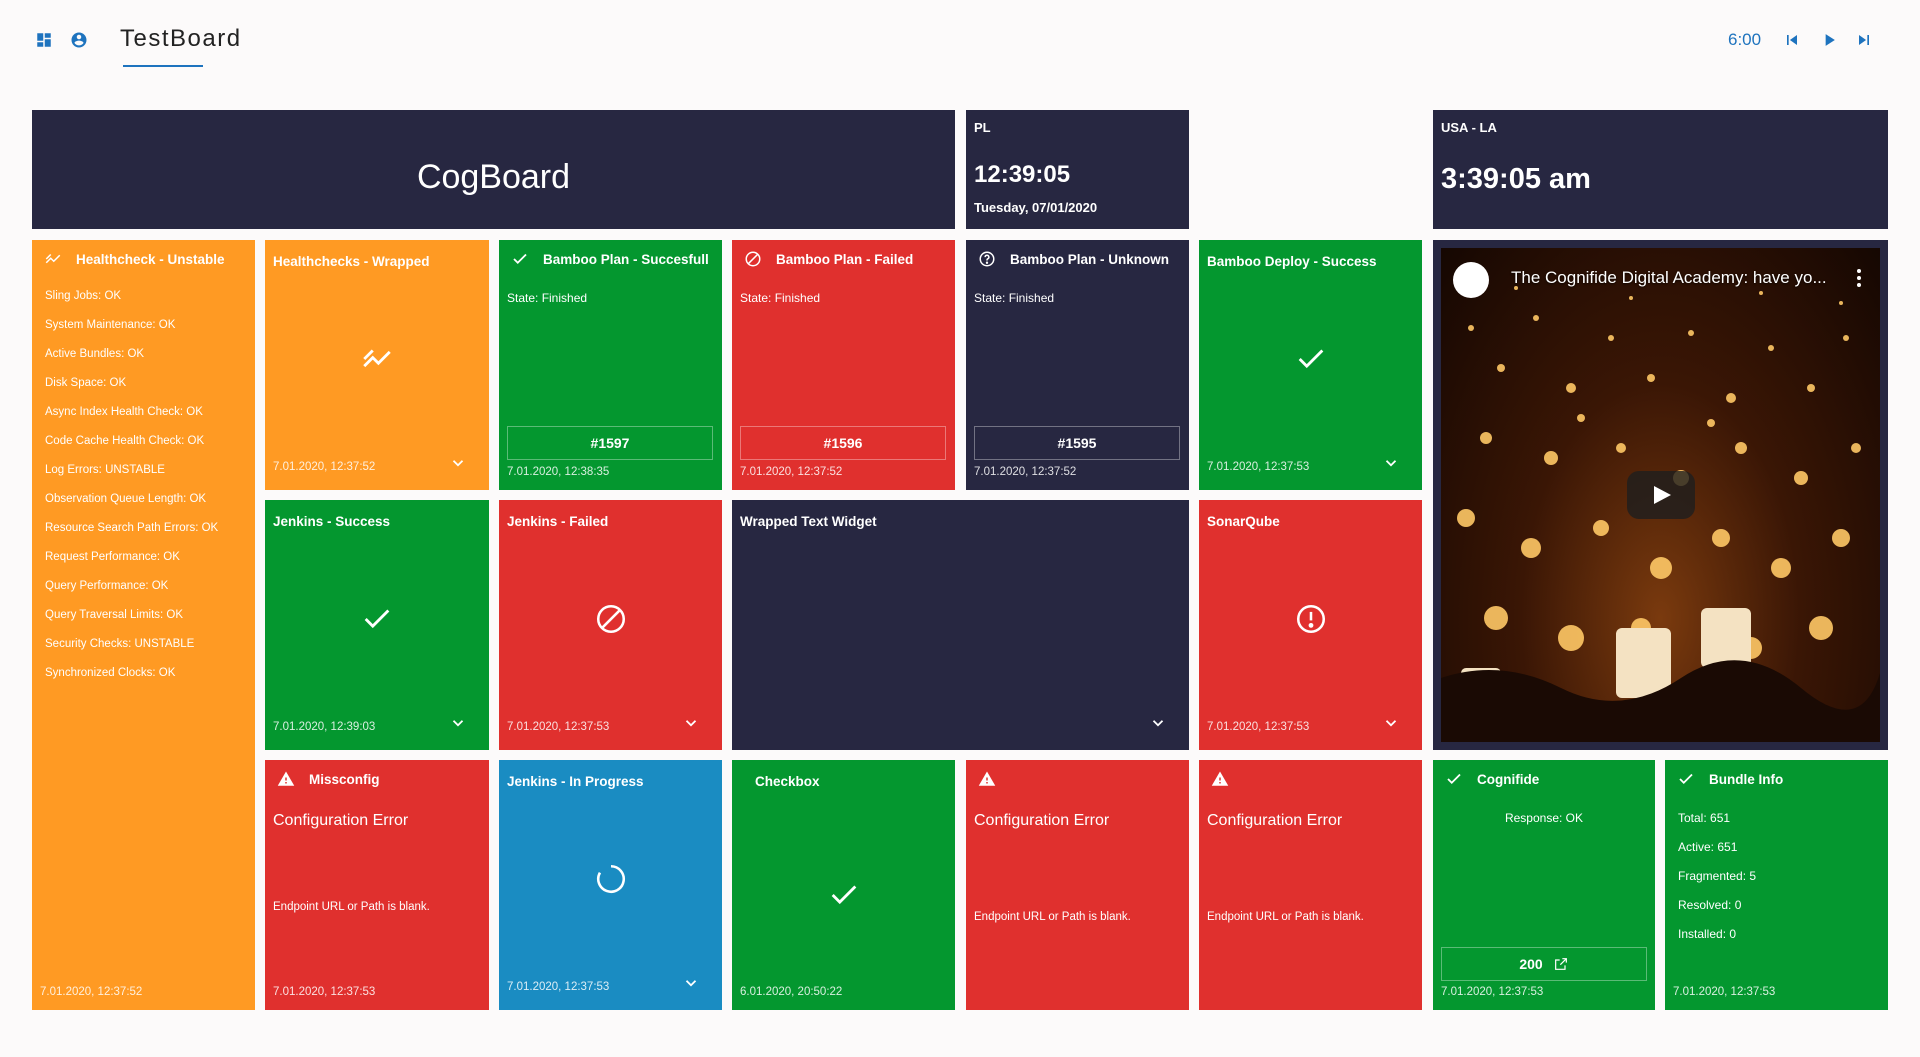 The height and width of the screenshot is (1057, 1920). What do you see at coordinates (126, 499) in the screenshot?
I see `list-item: Observation Queue Length: OK` at bounding box center [126, 499].